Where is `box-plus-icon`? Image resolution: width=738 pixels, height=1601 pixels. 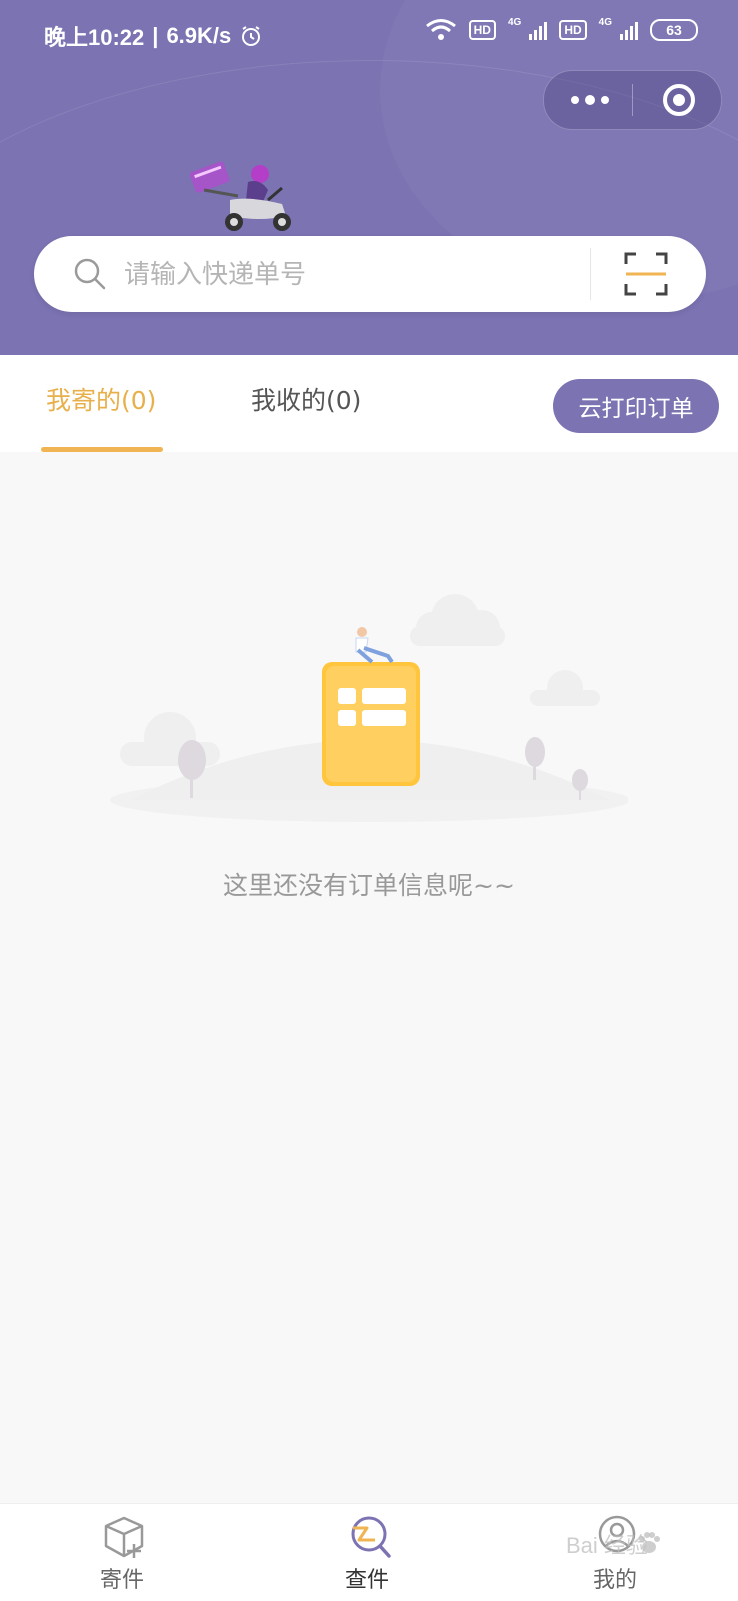 box-plus-icon is located at coordinates (124, 1537).